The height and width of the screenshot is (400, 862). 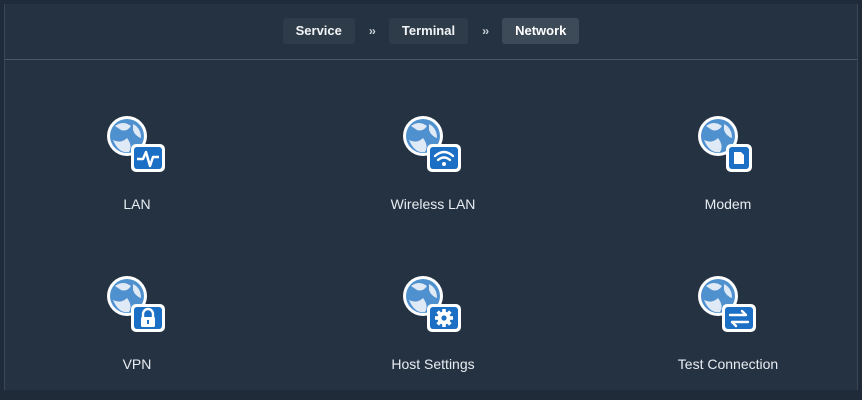 I want to click on tile-label: Host Settings, so click(x=433, y=364).